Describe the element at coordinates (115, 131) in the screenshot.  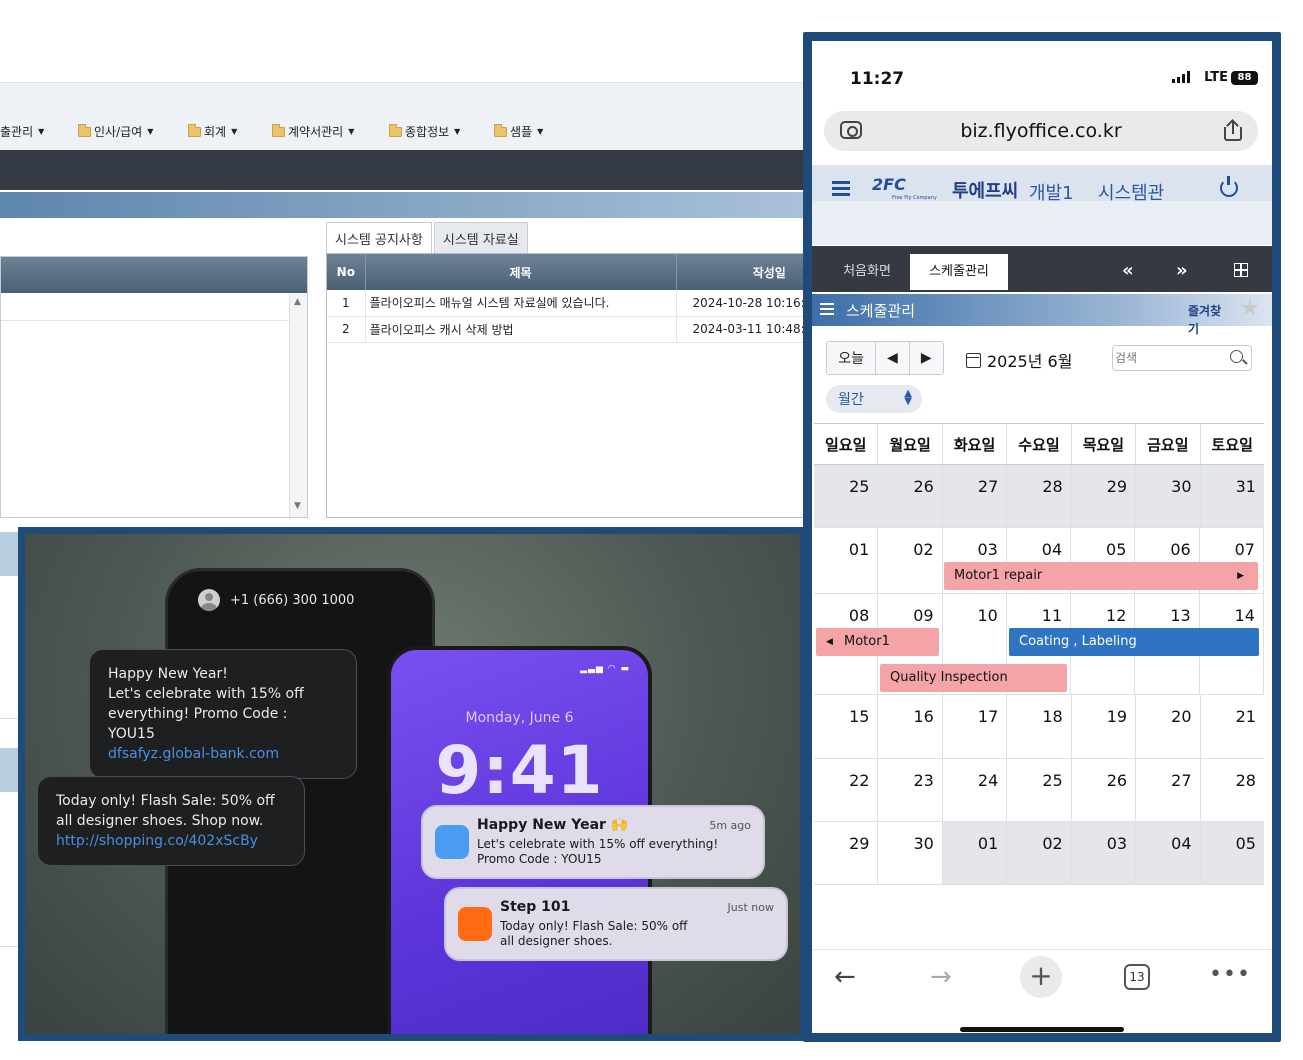
I see `menu-item-hr-payroll: 인사/급여 ▼` at that location.